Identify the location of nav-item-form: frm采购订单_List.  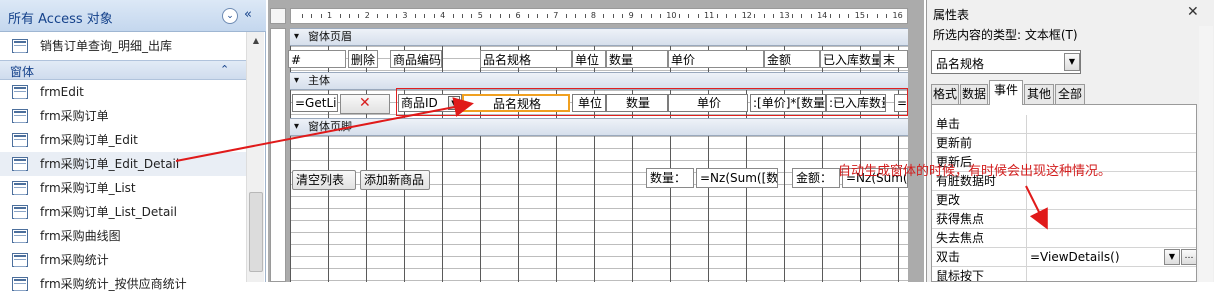
(123, 188).